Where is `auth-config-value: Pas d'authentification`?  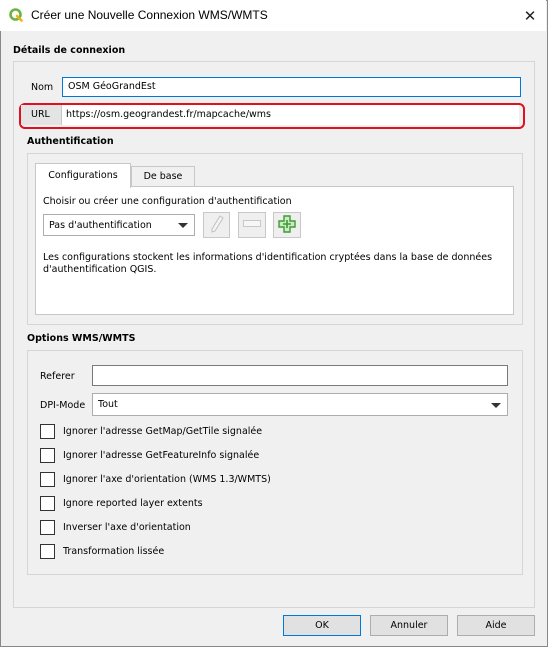 auth-config-value: Pas d'authentification is located at coordinates (100, 225).